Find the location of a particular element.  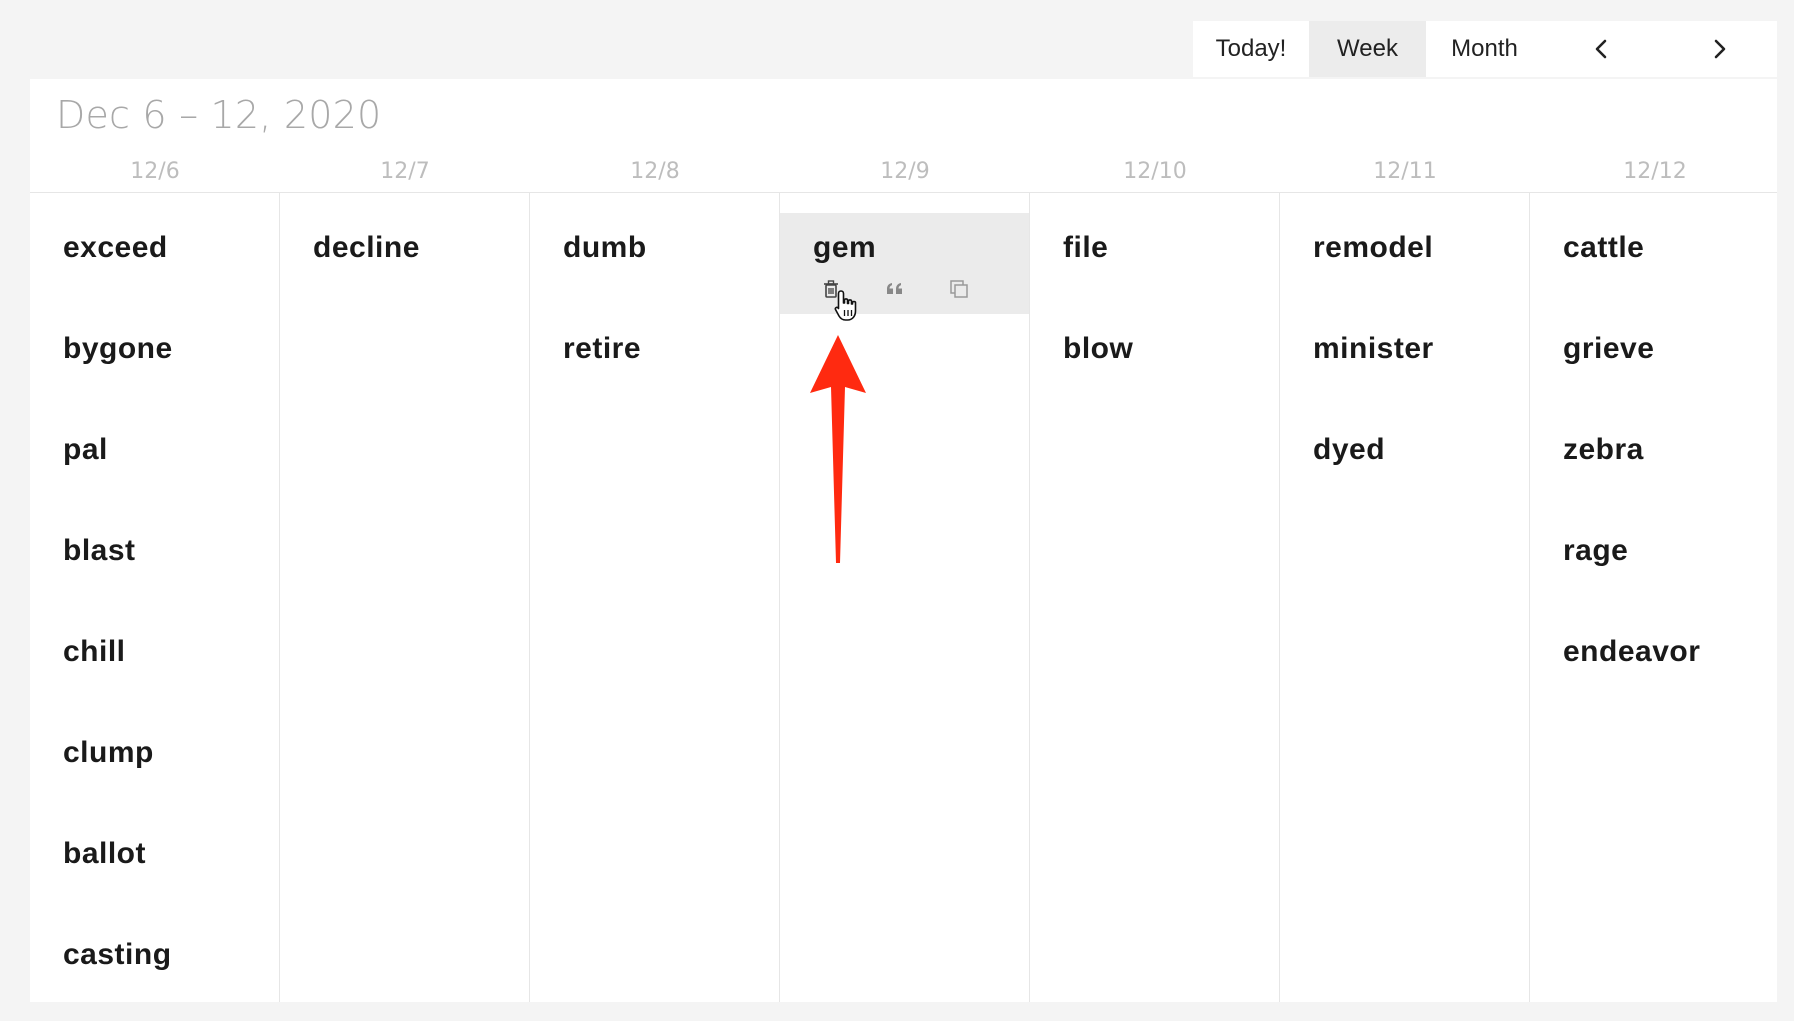

chevron-right-icon is located at coordinates (1719, 49).